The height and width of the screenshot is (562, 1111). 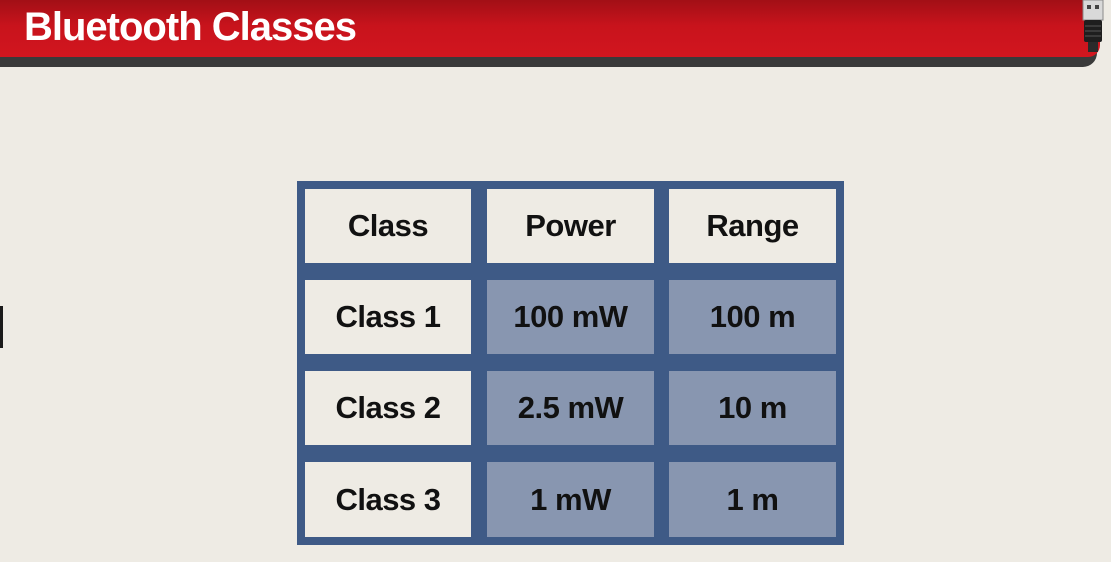 I want to click on usb-connector-icon, so click(x=1093, y=26).